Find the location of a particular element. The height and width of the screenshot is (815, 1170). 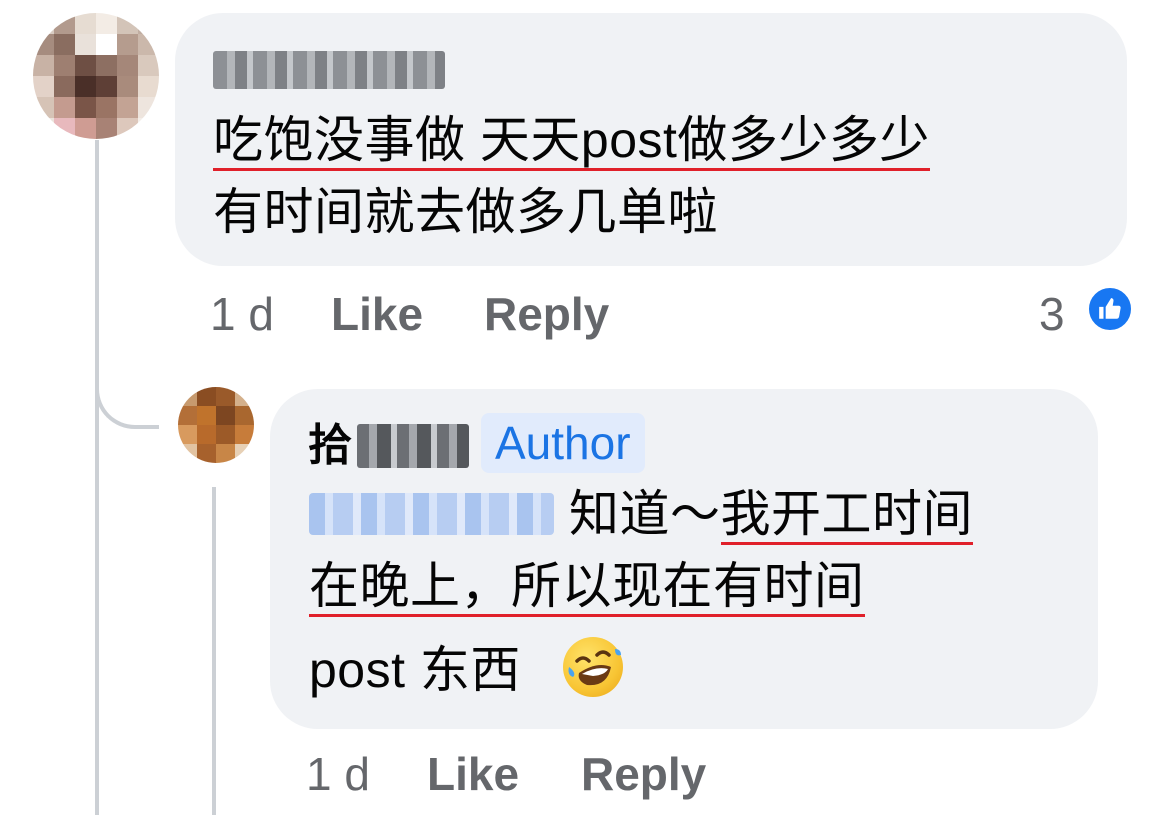

commenter-name-redacted is located at coordinates (329, 70).